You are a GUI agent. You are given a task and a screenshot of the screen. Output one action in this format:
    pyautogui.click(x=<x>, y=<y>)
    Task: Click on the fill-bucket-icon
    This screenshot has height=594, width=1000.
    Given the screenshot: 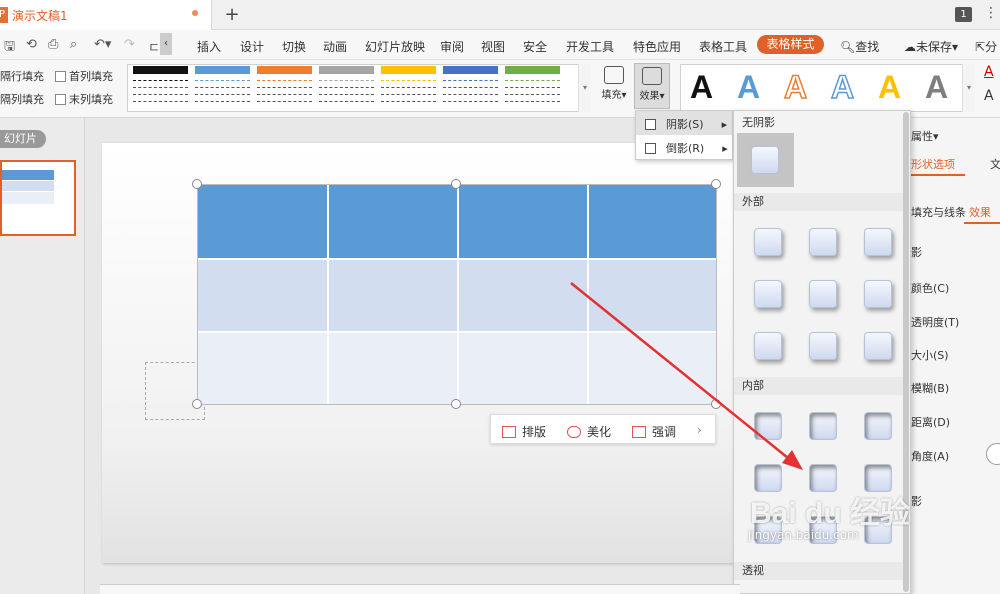 What is the action you would take?
    pyautogui.click(x=614, y=75)
    